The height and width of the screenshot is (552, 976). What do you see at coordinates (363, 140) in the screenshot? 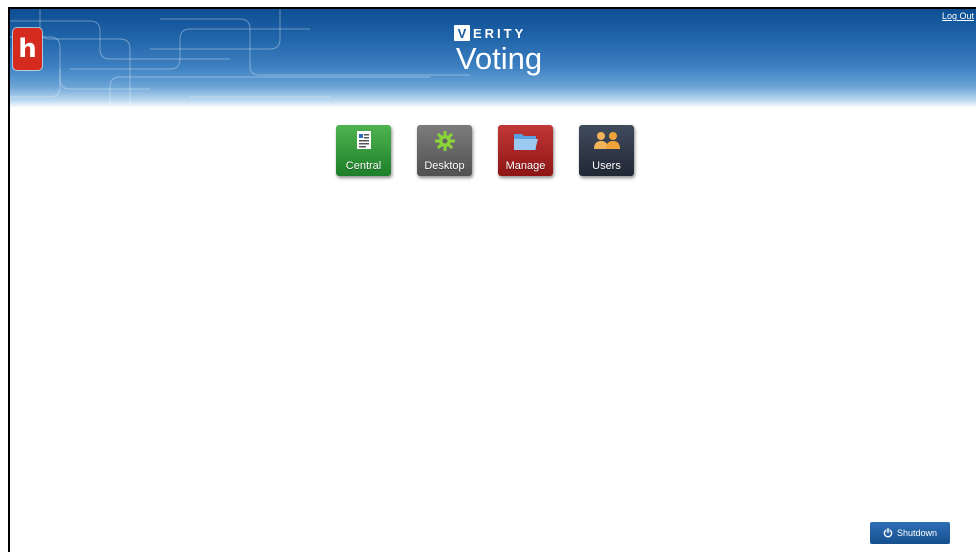
I see `document-icon` at bounding box center [363, 140].